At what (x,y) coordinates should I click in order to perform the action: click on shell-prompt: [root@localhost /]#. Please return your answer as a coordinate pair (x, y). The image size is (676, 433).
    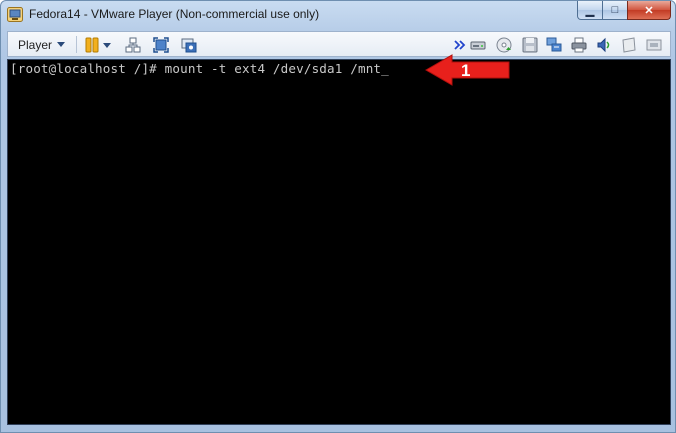
    Looking at the image, I should click on (87, 68).